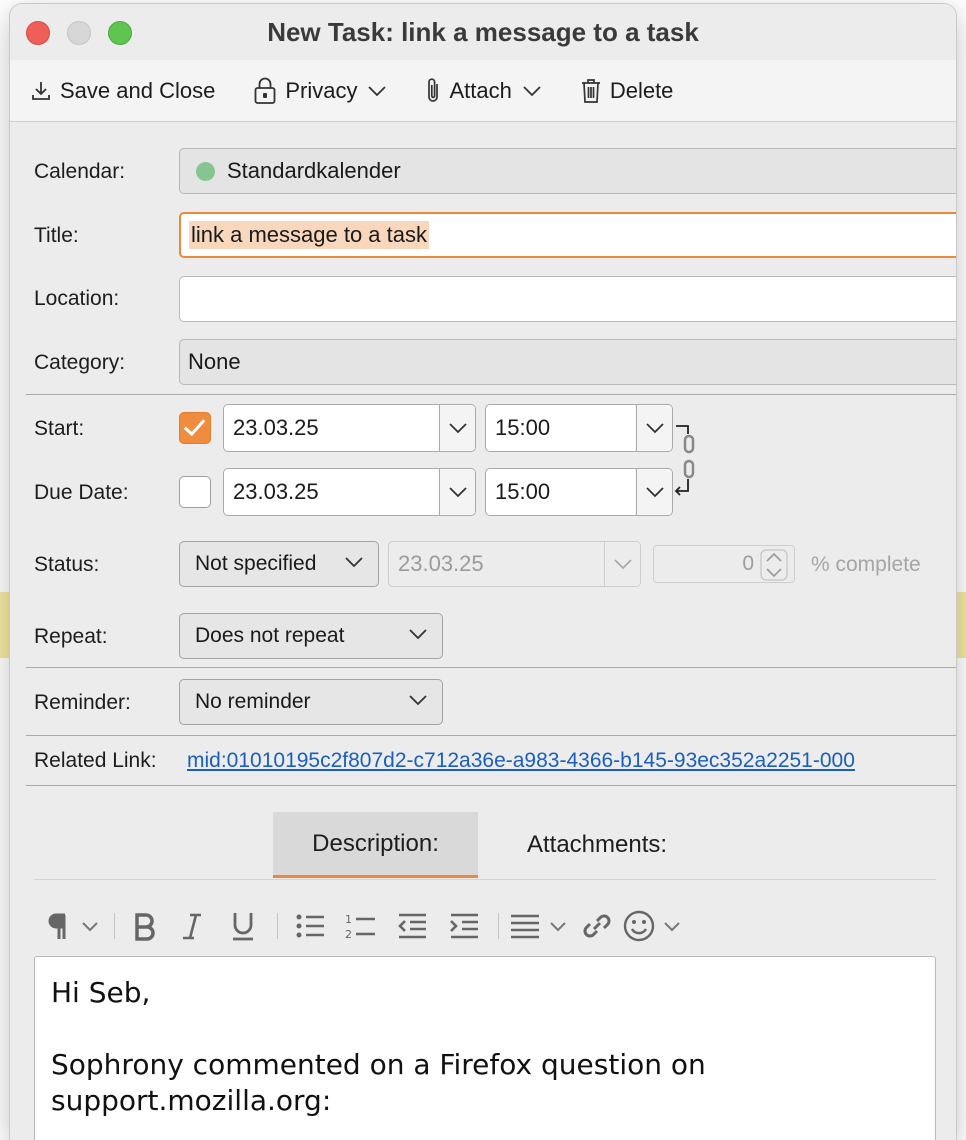 This screenshot has height=1140, width=966. What do you see at coordinates (349, 428) in the screenshot?
I see `start-date-picker: 23.03.25` at bounding box center [349, 428].